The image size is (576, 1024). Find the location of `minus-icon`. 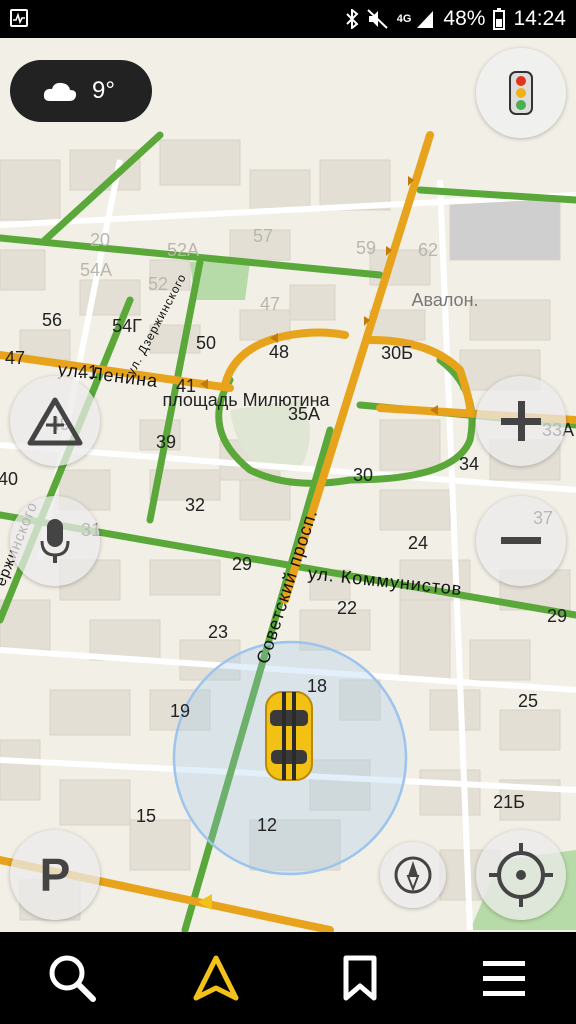

minus-icon is located at coordinates (521, 540).